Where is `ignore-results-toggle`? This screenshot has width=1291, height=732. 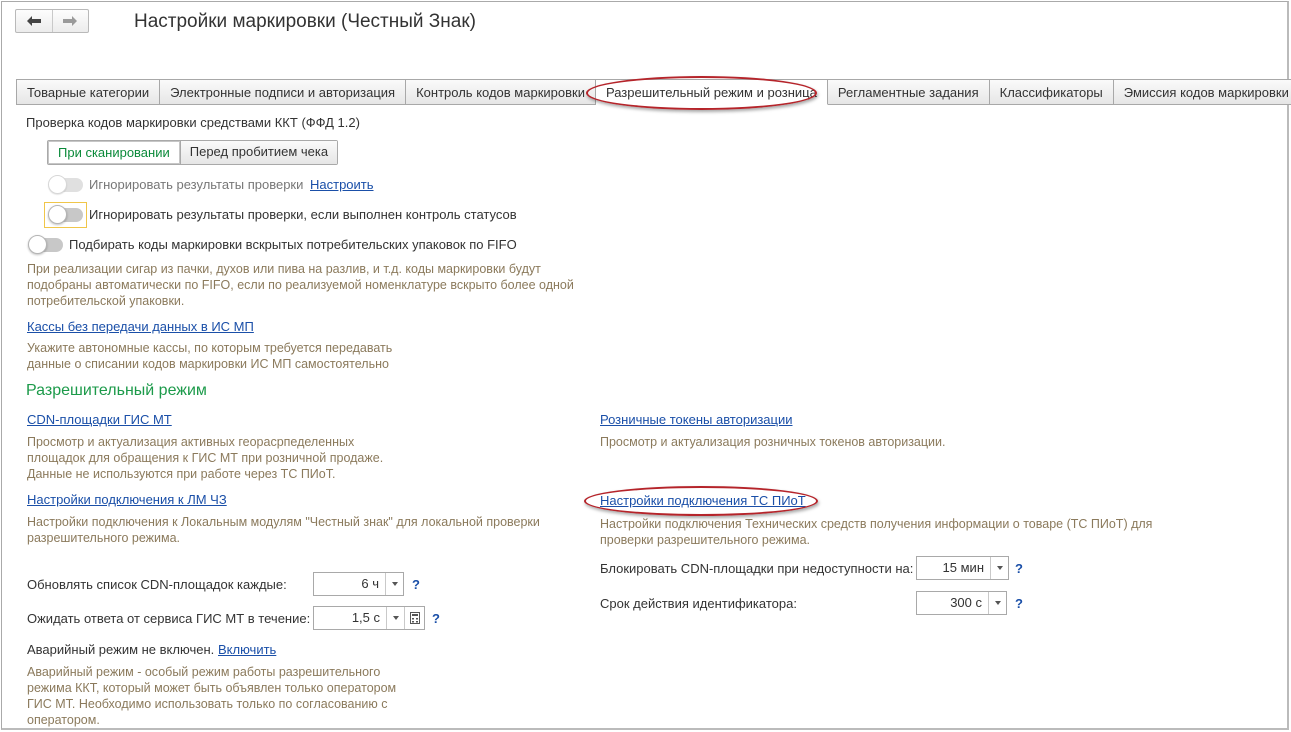 ignore-results-toggle is located at coordinates (65, 184).